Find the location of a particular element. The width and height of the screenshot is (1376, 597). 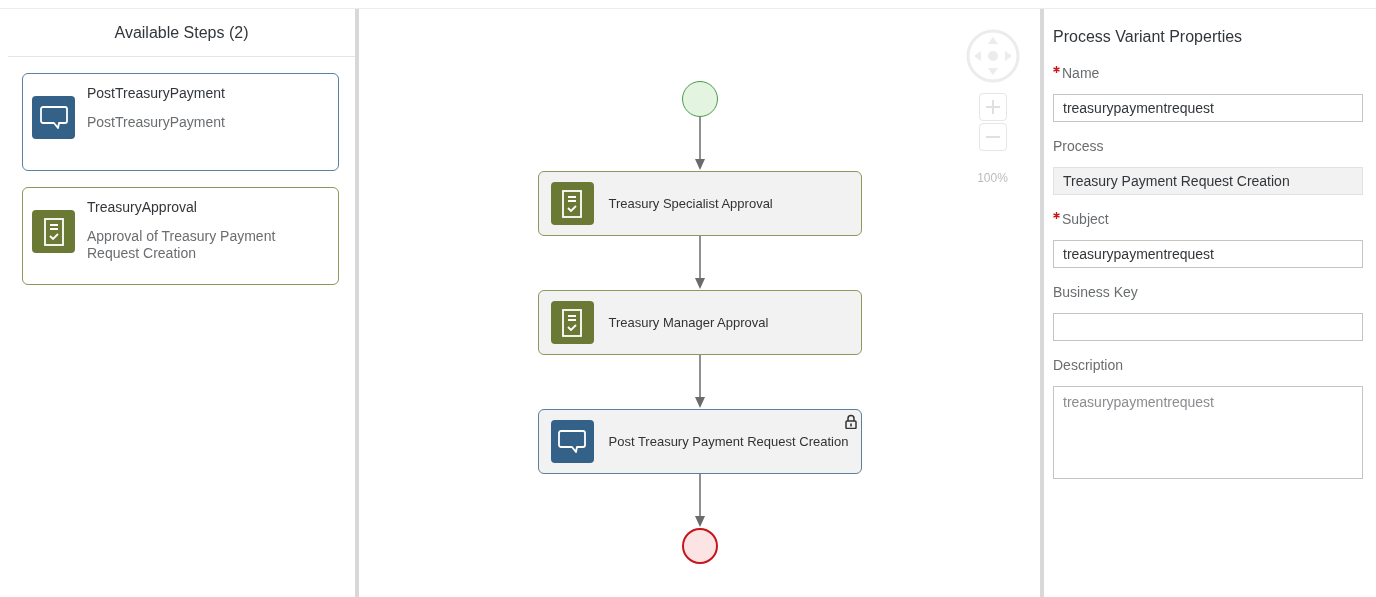

task-node: Post Treasury Payment Request Creation is located at coordinates (699, 441).